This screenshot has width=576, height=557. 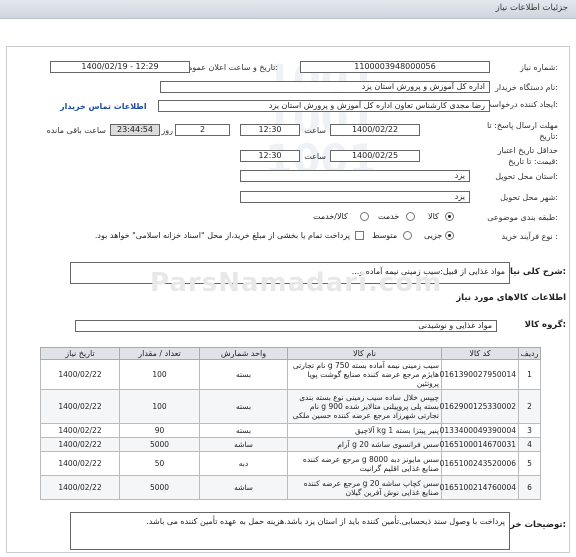 I want to click on item-quantity: 50, so click(x=159, y=463).